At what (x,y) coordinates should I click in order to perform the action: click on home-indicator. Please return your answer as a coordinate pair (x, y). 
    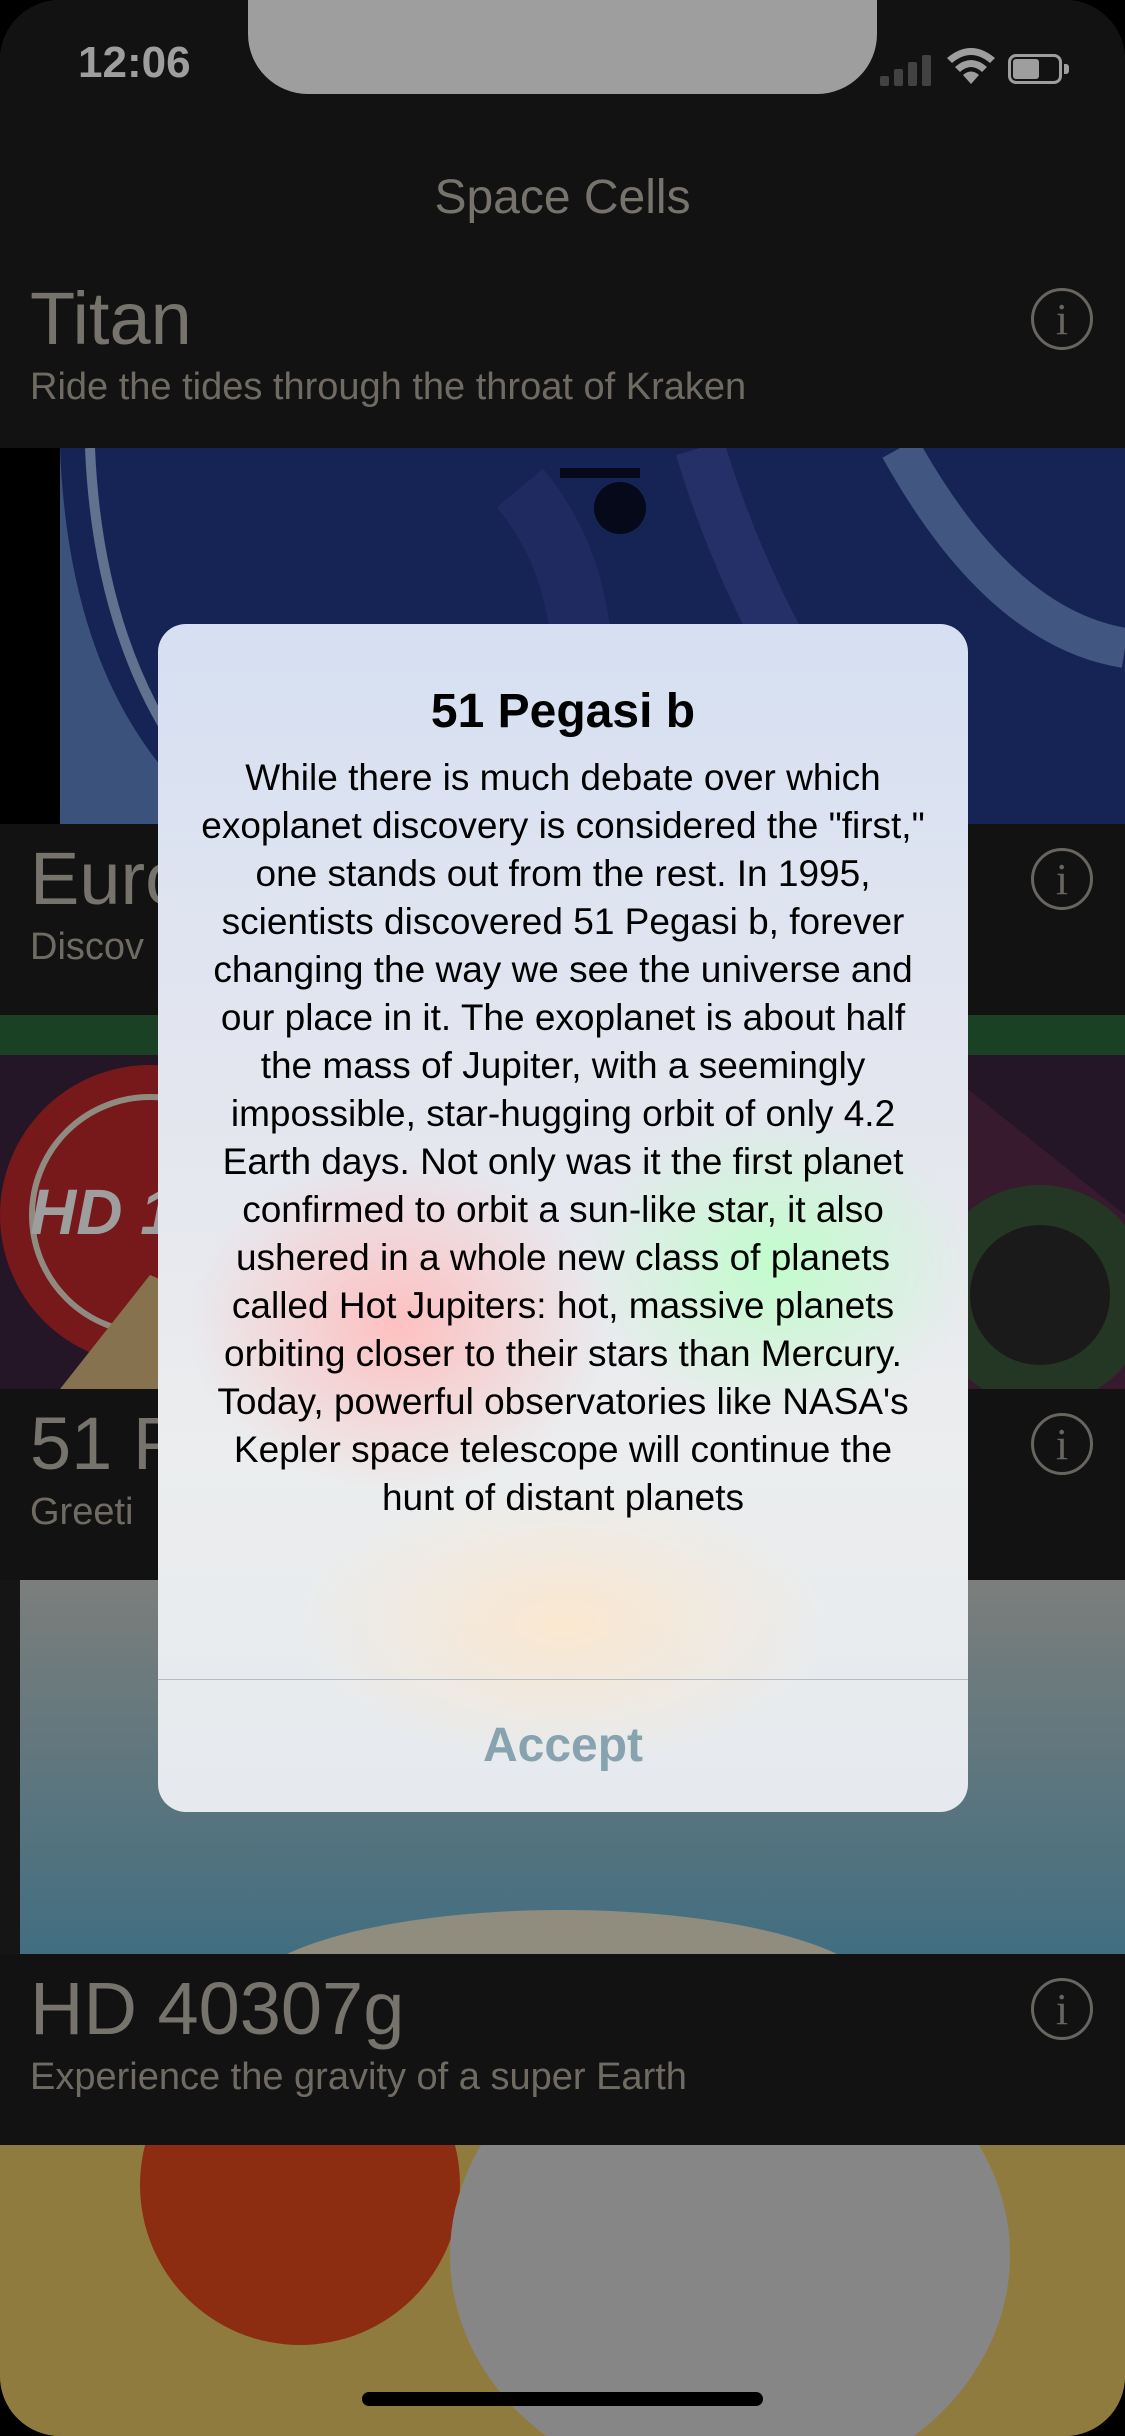
    Looking at the image, I should click on (562, 2399).